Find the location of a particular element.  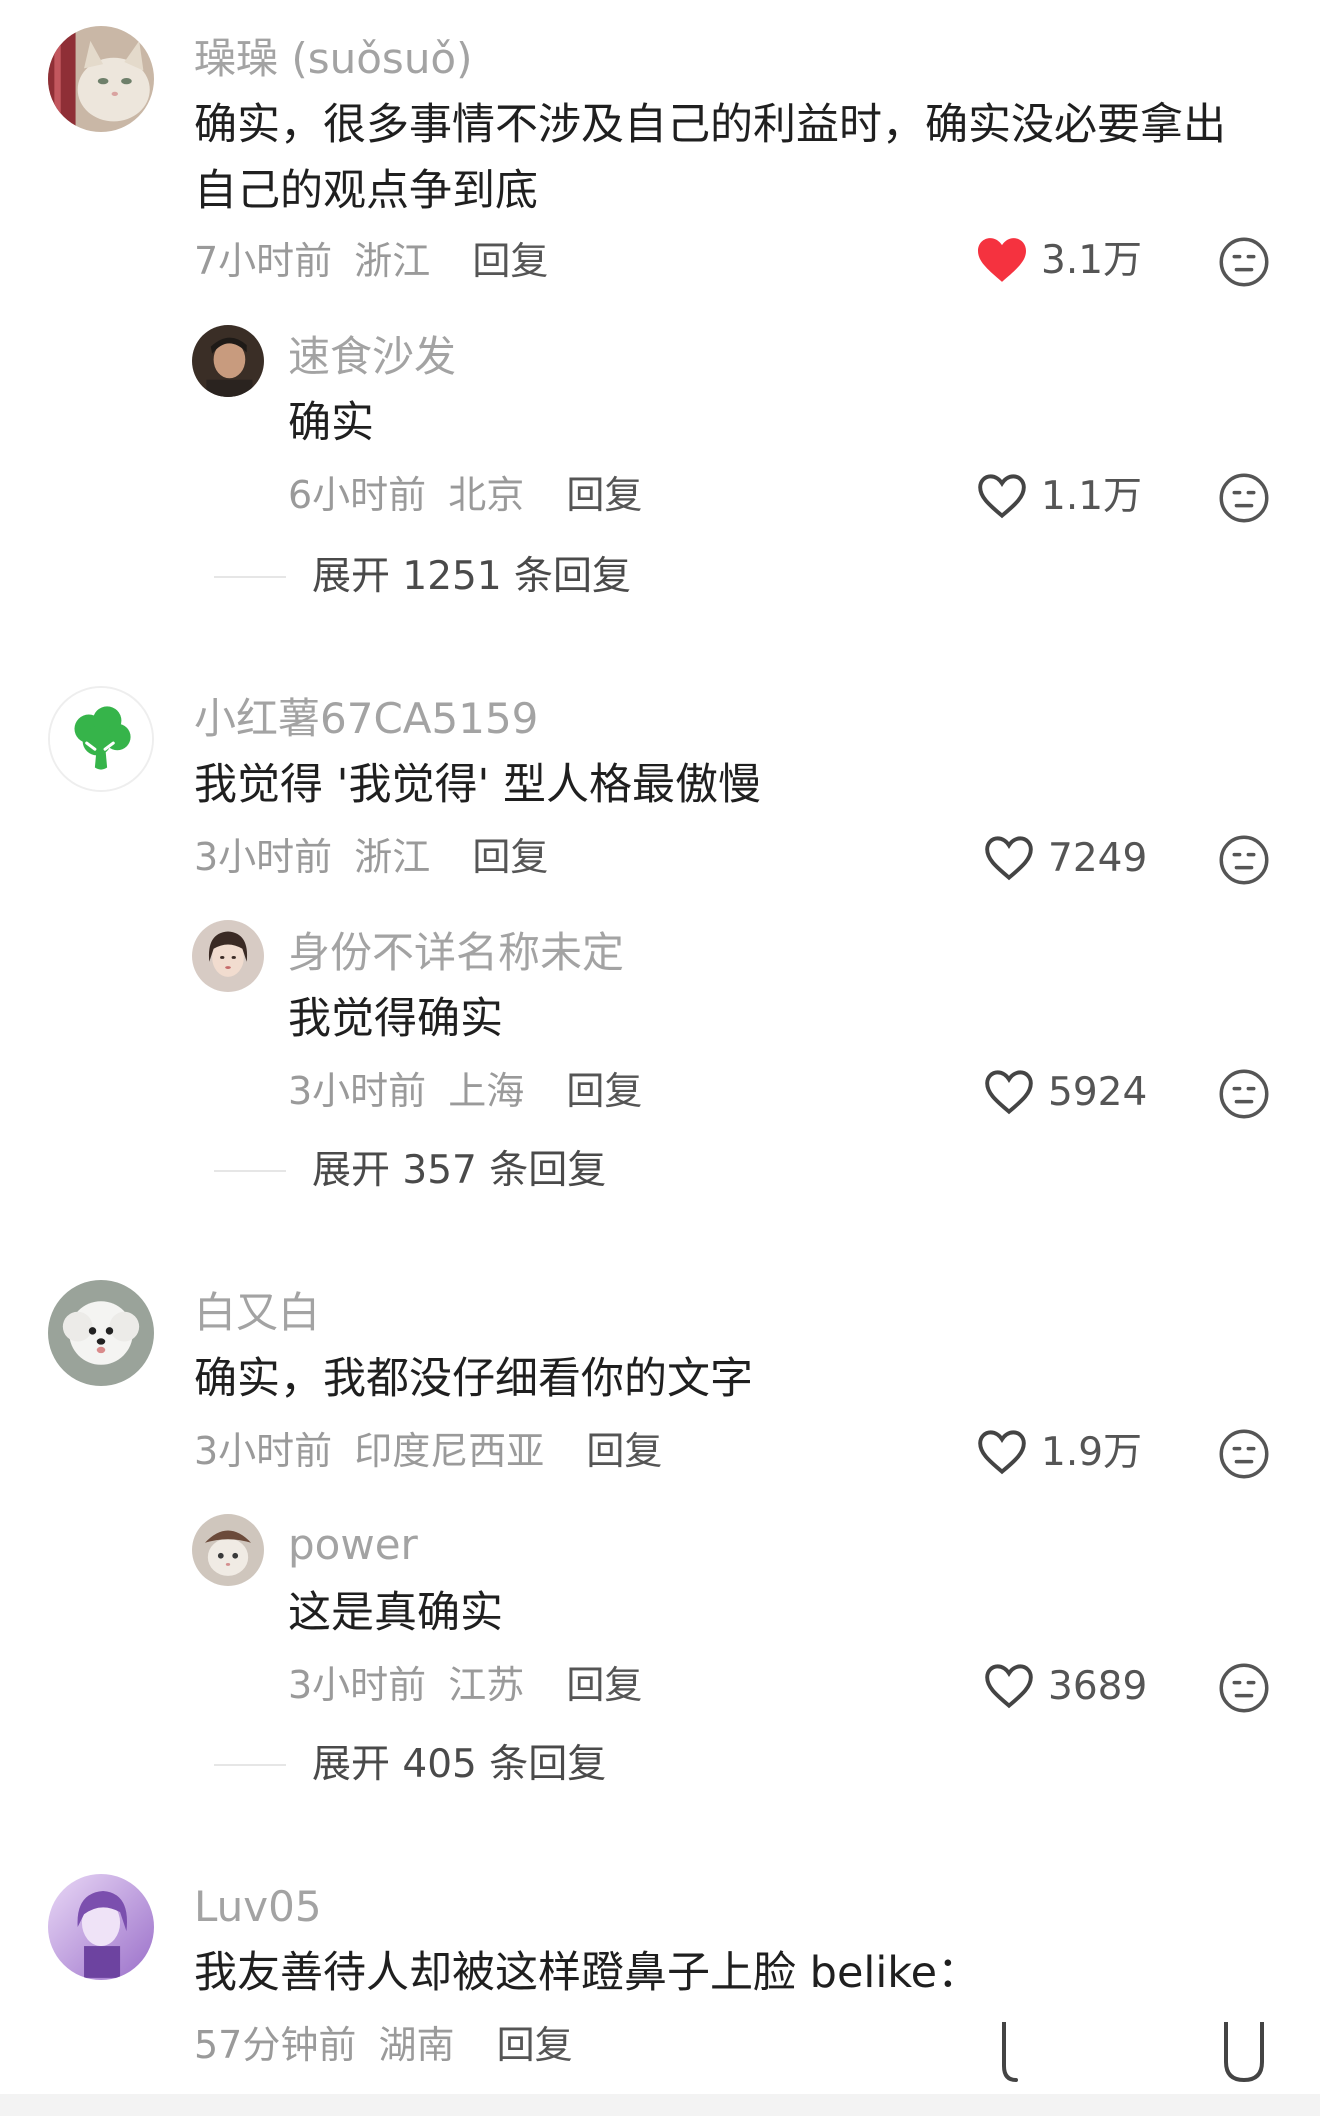

bottom-bar is located at coordinates (660, 2105).